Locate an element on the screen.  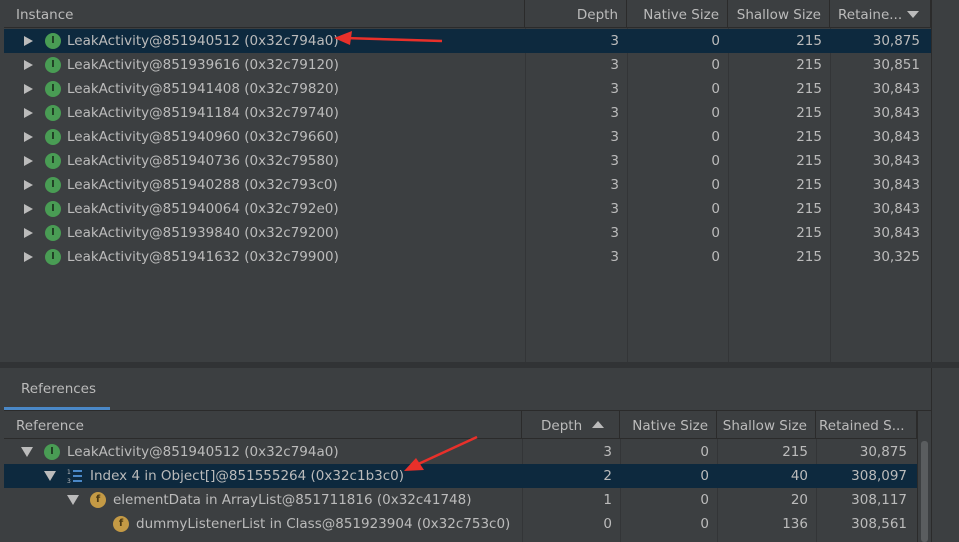
column-header-ref-shallow: Shallow Size is located at coordinates (766, 425).